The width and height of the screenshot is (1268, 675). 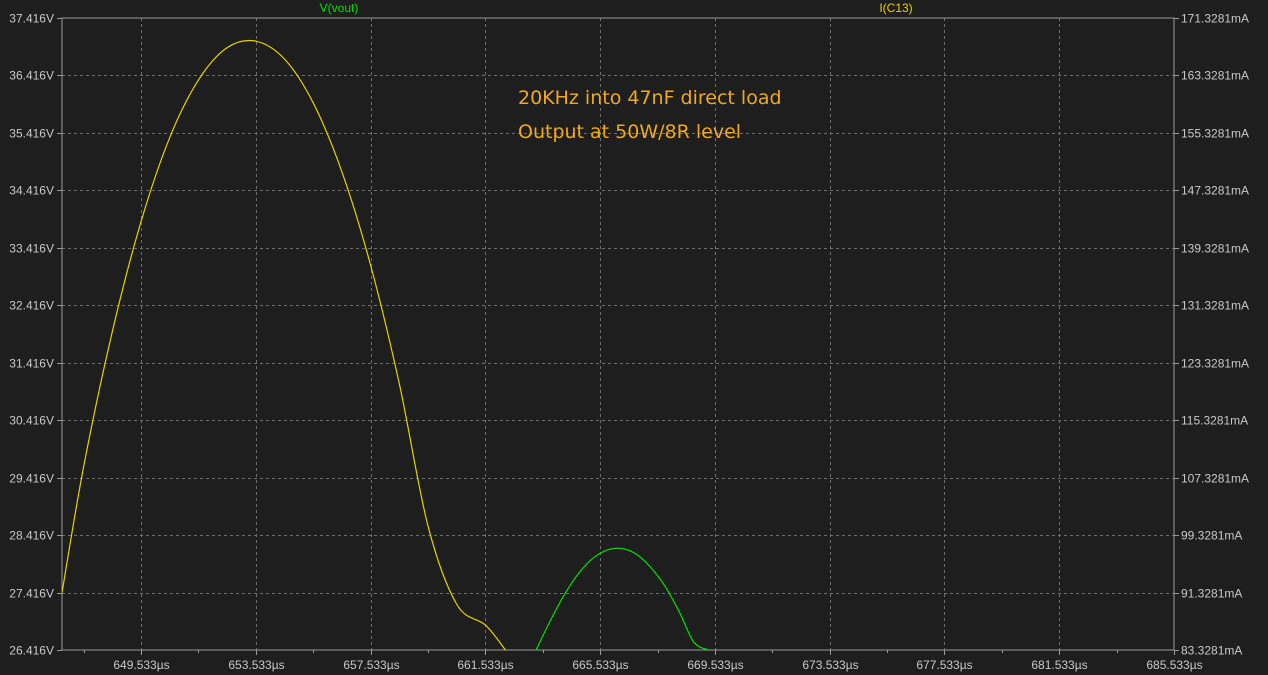 I want to click on x-tick-label: 657.533µs, so click(x=371, y=665).